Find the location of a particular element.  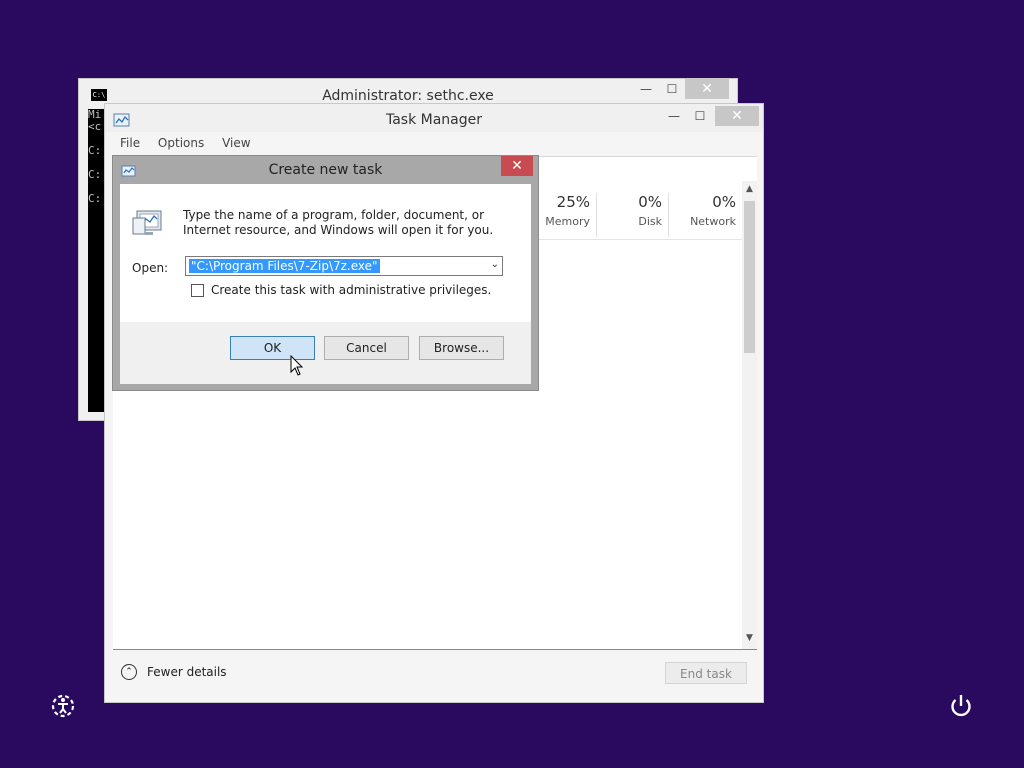

tm-minimize-button: — is located at coordinates (674, 116).